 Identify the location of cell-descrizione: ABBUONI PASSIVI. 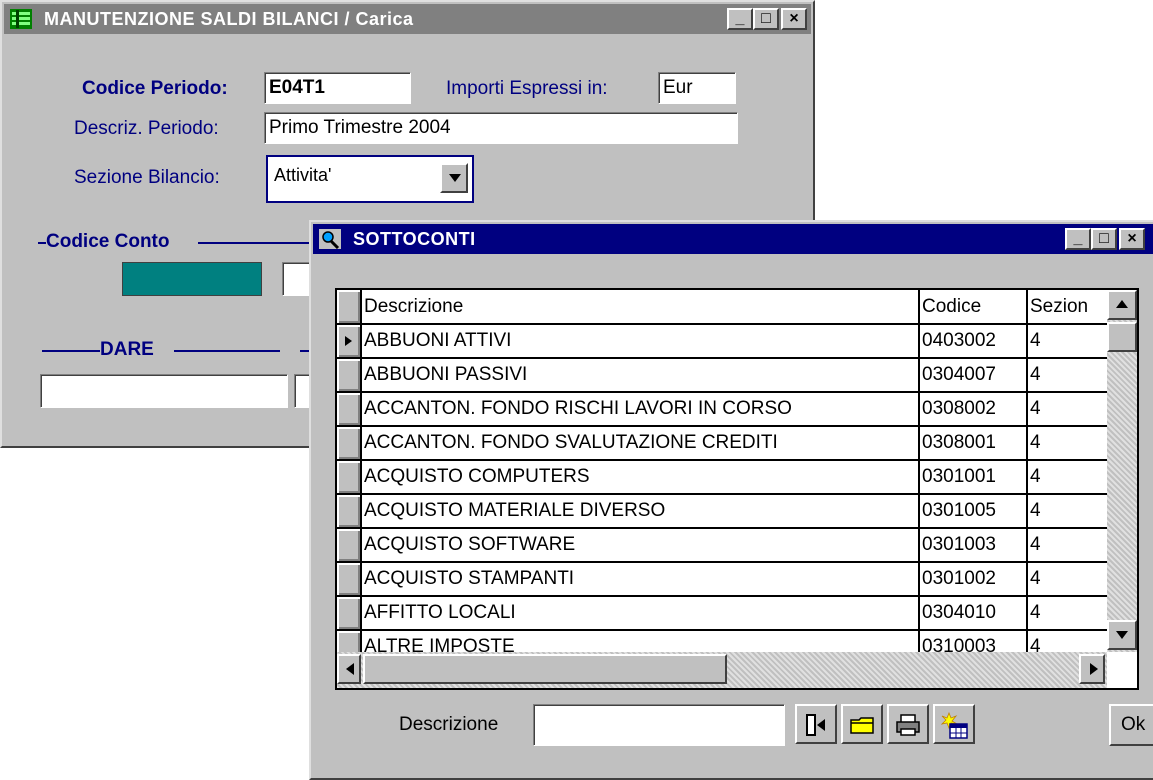
(640, 375).